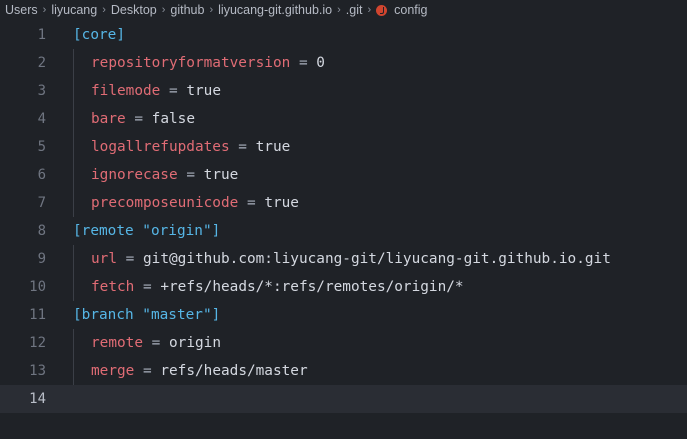  What do you see at coordinates (343, 203) in the screenshot?
I see `code-line: 7 precomposeunicode = true` at bounding box center [343, 203].